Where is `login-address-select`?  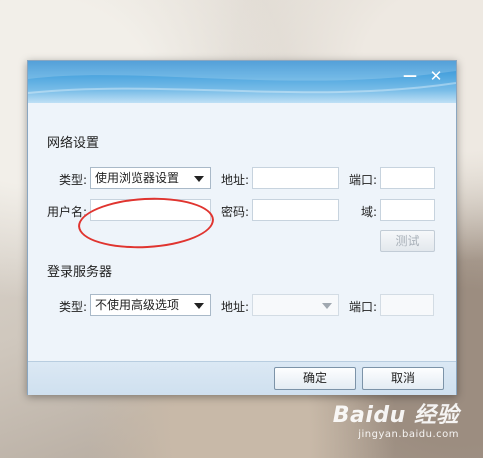 login-address-select is located at coordinates (295, 305).